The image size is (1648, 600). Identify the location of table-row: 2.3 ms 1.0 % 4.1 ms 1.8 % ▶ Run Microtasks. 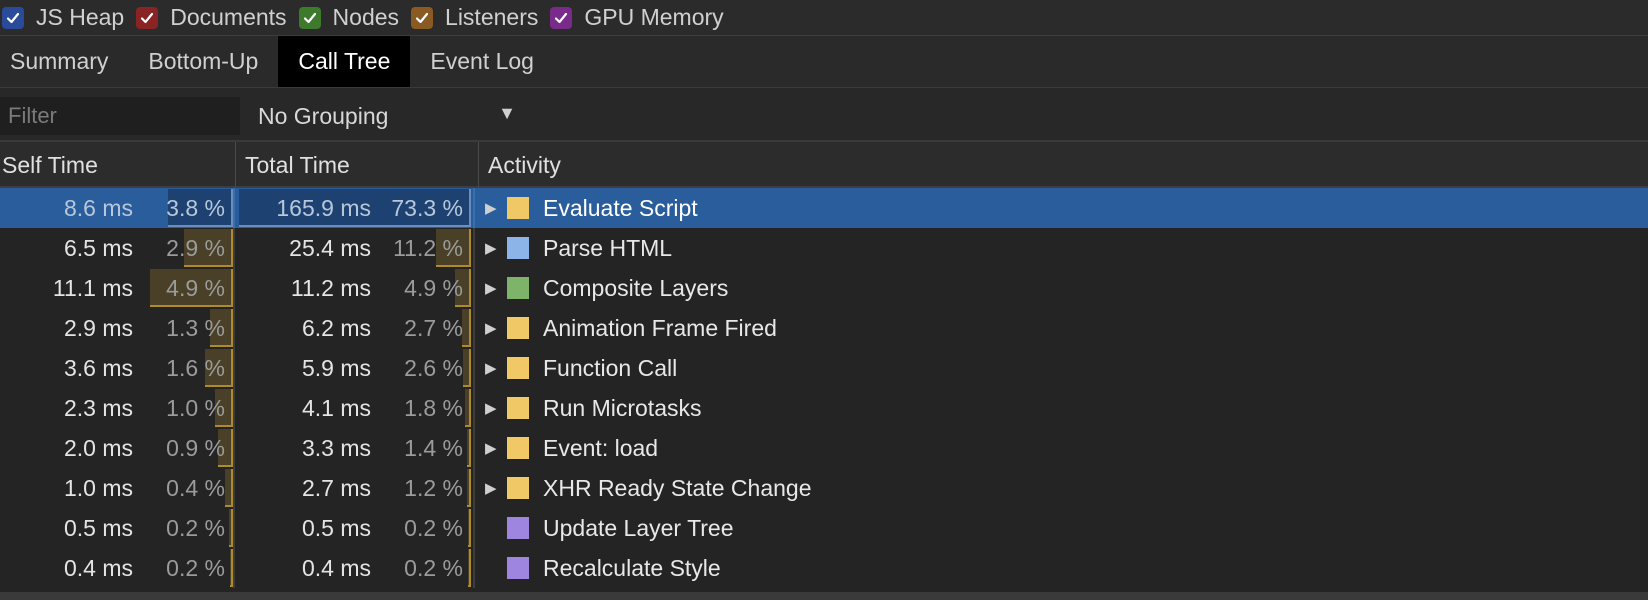
(824, 408).